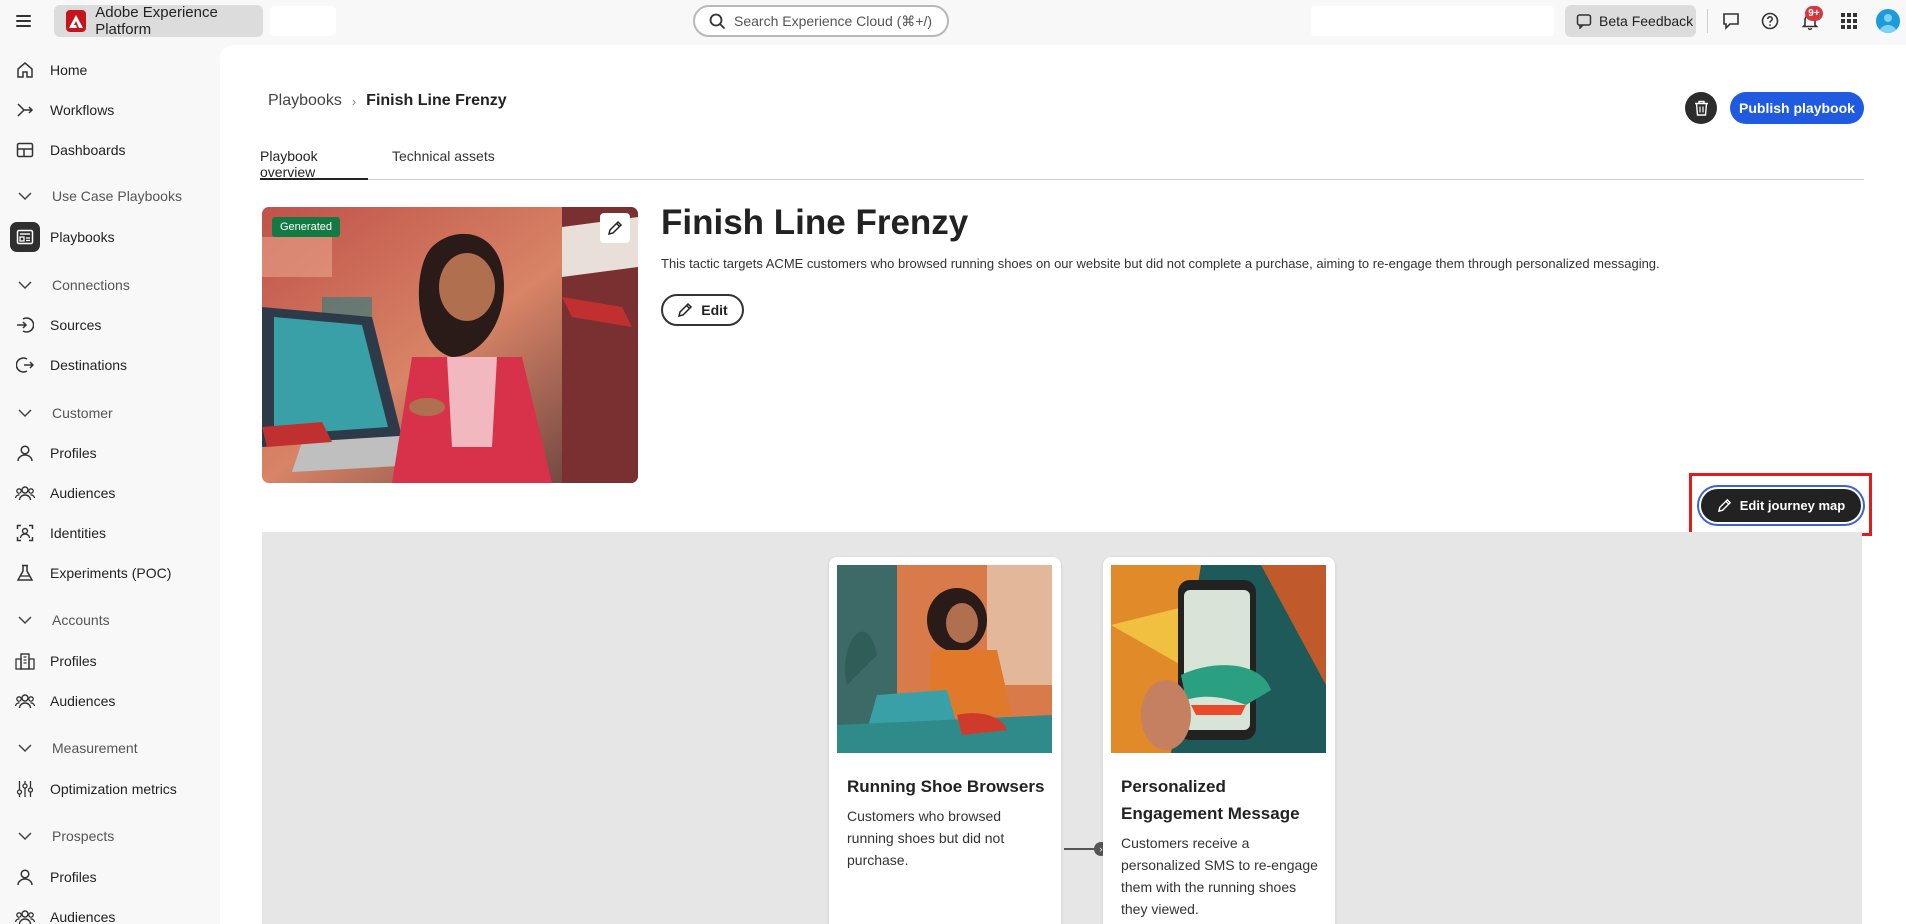  Describe the element at coordinates (946, 786) in the screenshot. I see `card-title: Running Shoe Browsers` at that location.